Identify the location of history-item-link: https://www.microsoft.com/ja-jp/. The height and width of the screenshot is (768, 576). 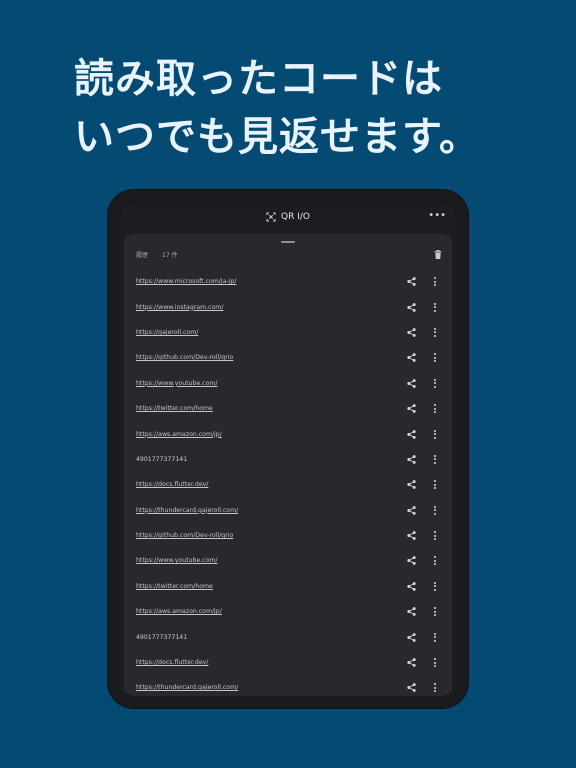
(270, 281).